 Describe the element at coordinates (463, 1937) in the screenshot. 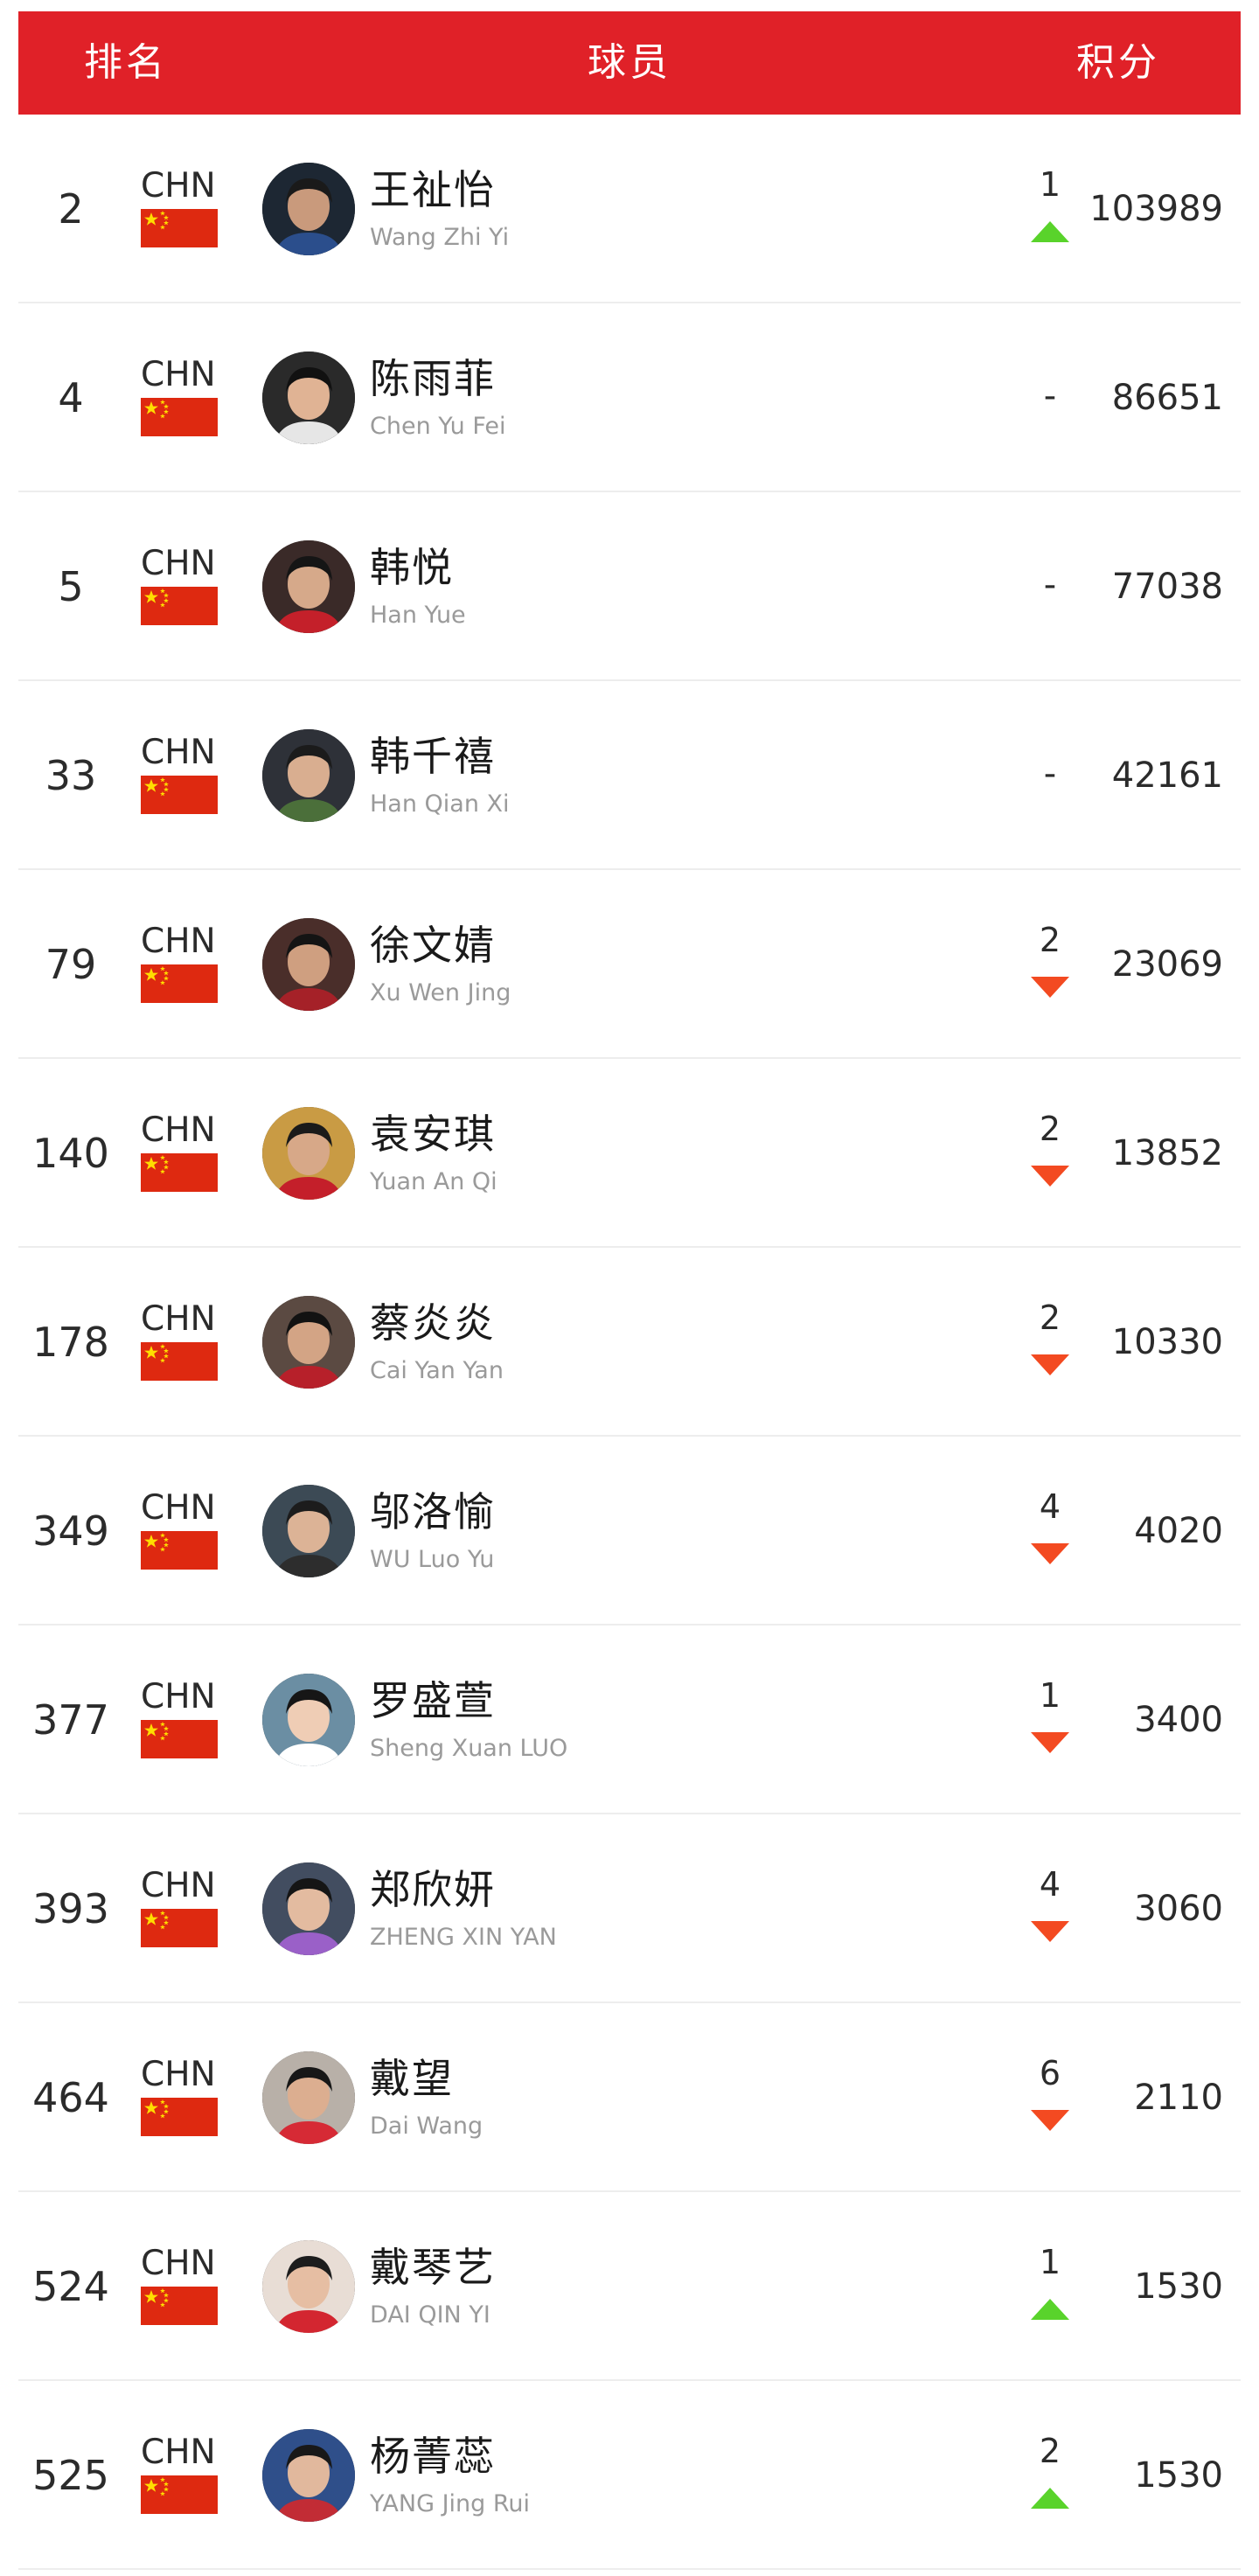

I see `player-name-english: ZHENG XIN YAN` at that location.